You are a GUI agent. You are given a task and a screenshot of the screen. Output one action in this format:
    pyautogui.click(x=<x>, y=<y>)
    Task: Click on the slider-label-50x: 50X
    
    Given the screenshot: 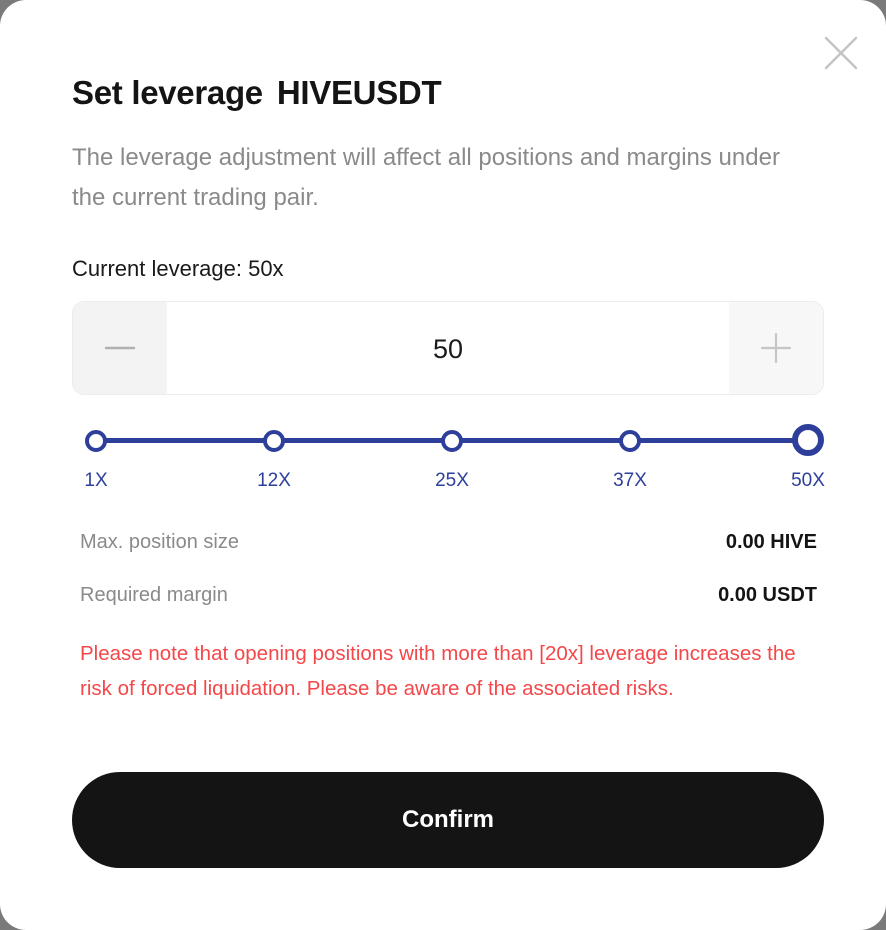 What is the action you would take?
    pyautogui.click(x=808, y=481)
    